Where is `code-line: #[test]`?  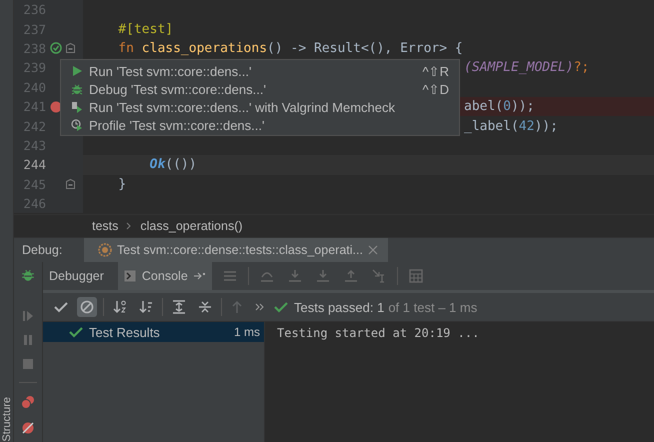 code-line: #[test] is located at coordinates (145, 29).